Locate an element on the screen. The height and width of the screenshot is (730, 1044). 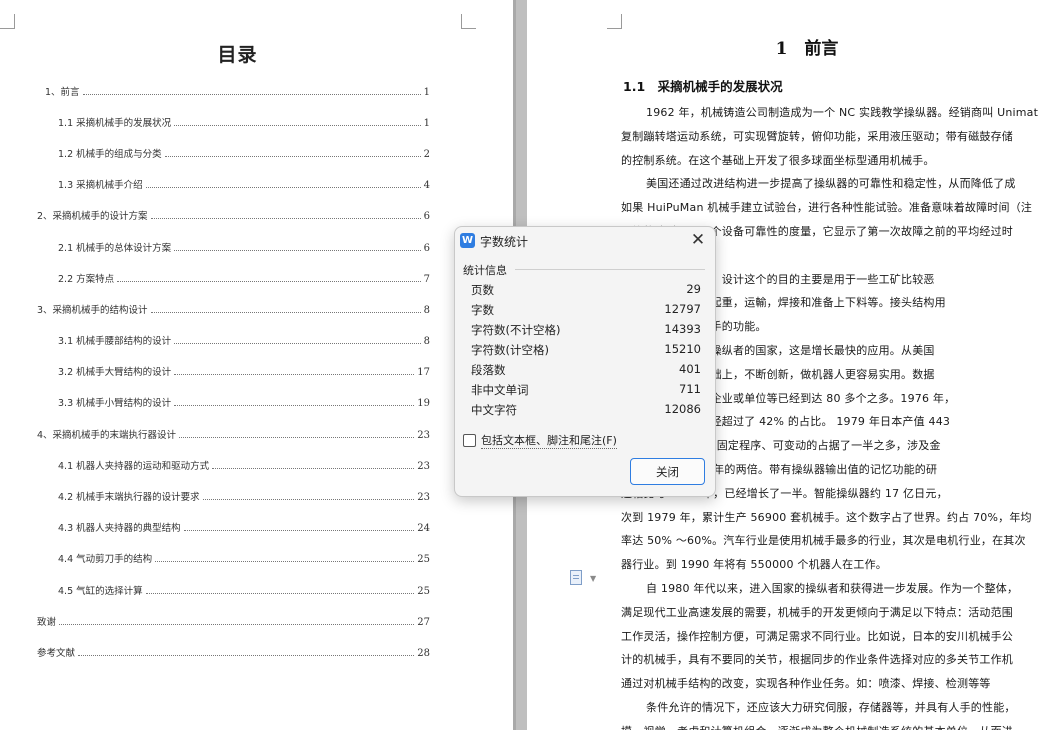
toc-entry-label: 3、采摘机械手的结构设计 is located at coordinates (92, 310).